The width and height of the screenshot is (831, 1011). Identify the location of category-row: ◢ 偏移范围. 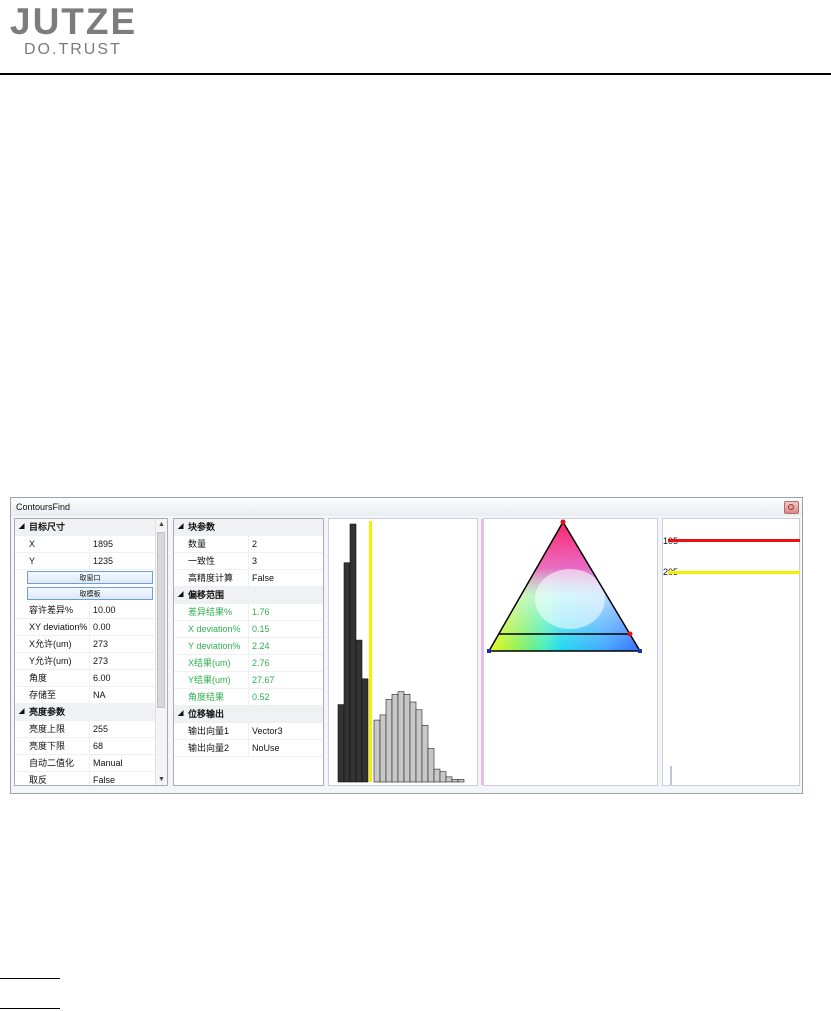
(248, 595).